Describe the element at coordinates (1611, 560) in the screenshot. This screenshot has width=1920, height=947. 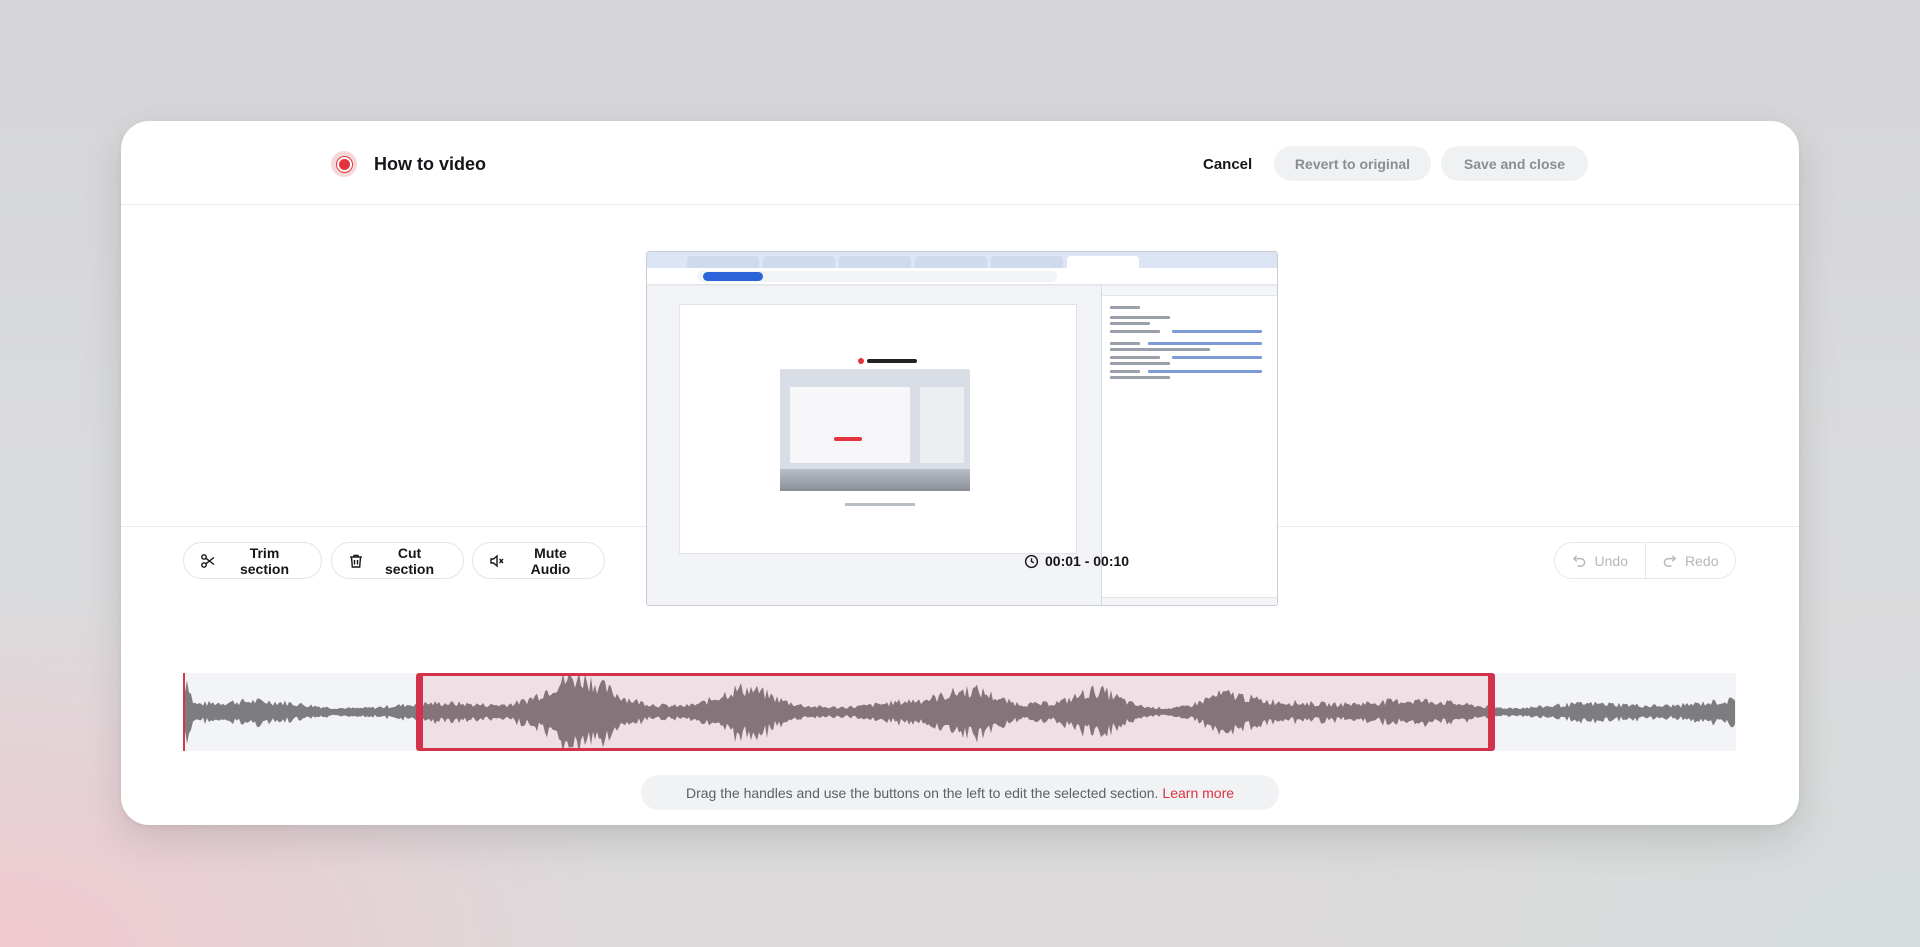
I see `undo-label: Undo` at that location.